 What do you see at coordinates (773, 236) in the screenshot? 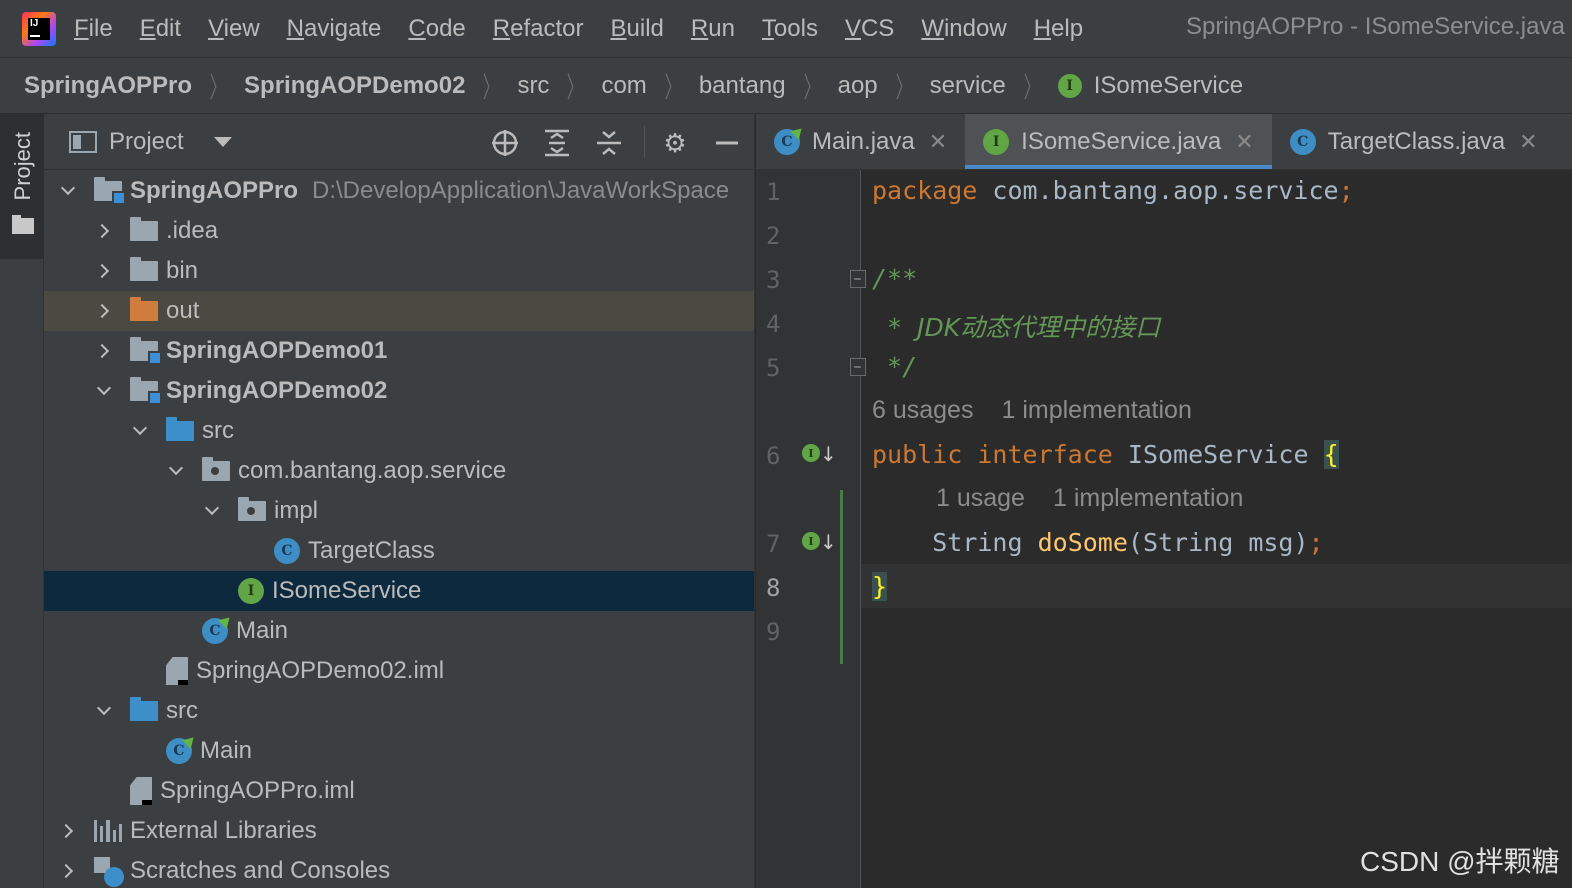
I see `line-number: 2` at bounding box center [773, 236].